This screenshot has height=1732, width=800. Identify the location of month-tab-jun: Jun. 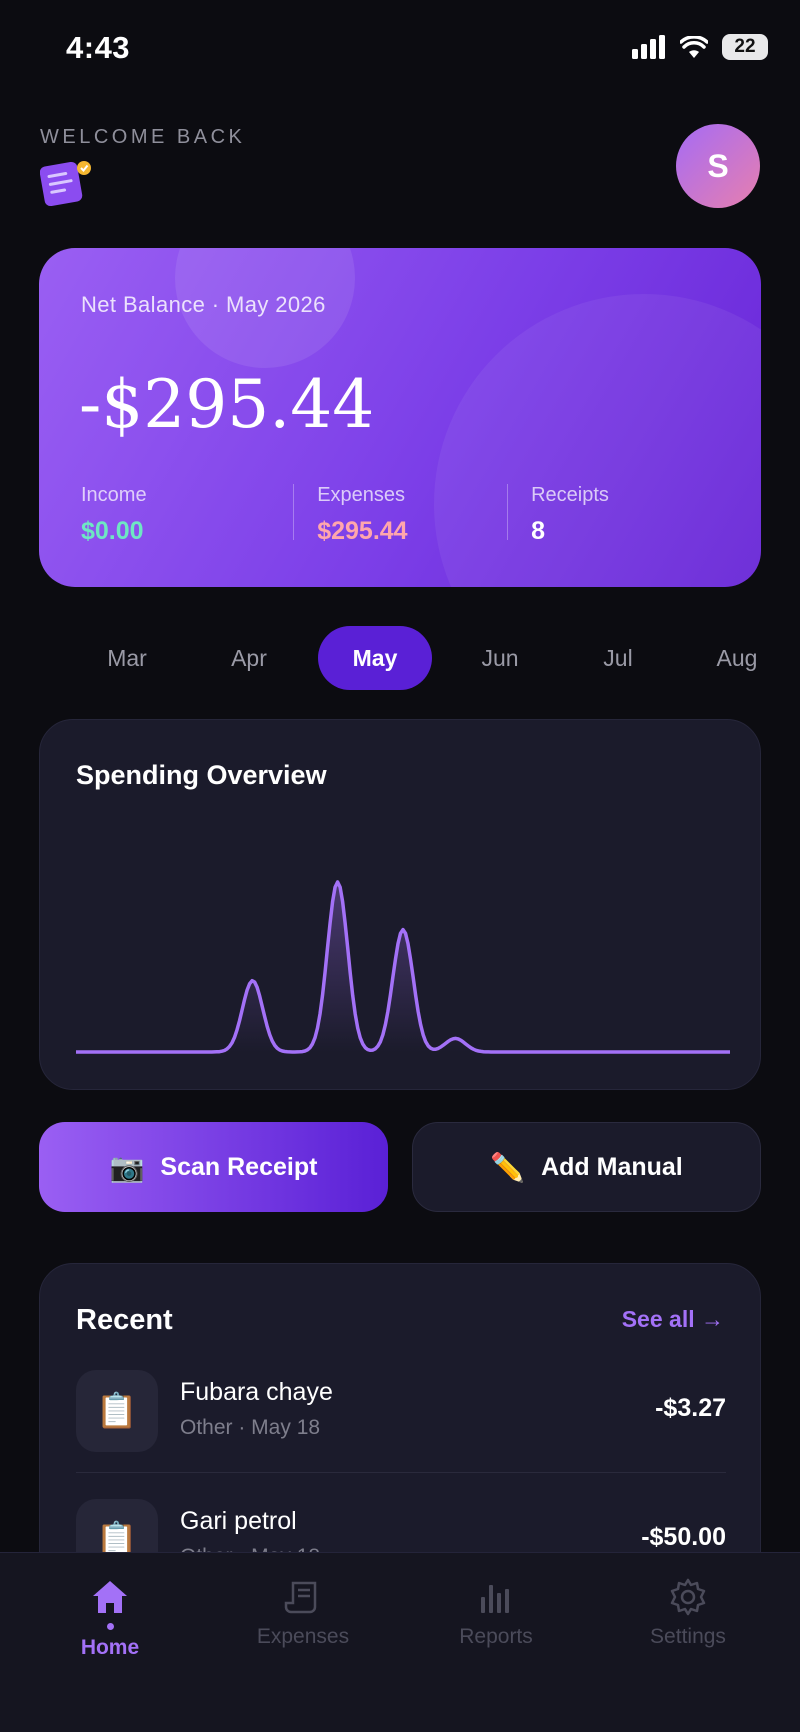
(500, 658).